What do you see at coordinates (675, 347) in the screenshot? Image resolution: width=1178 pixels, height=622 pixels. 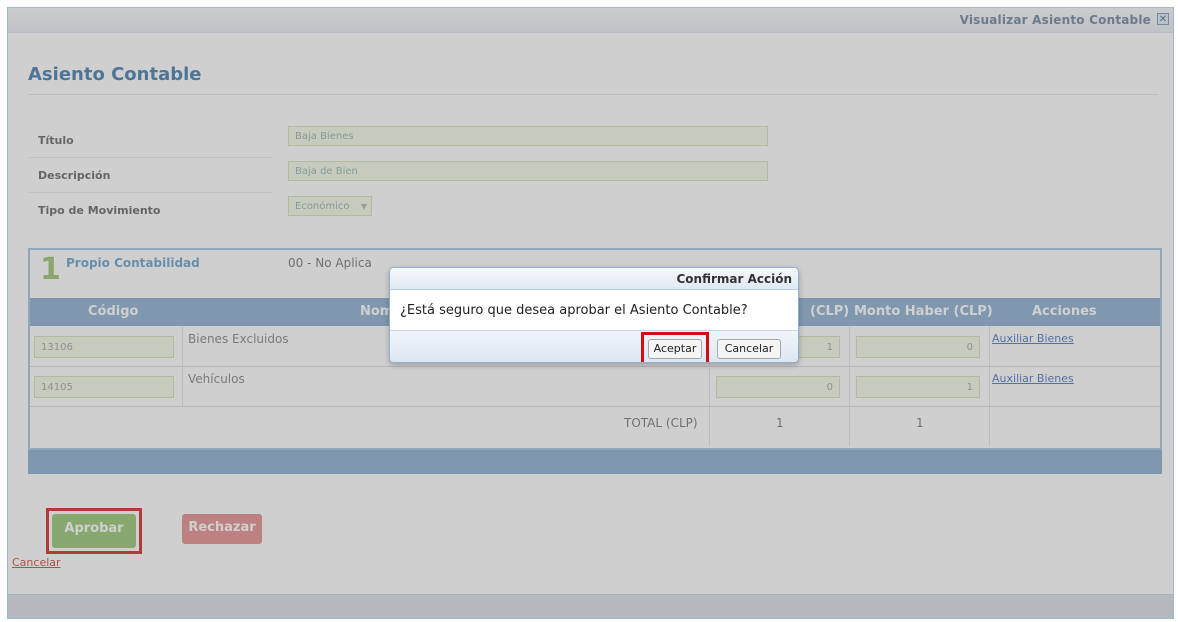 I see `accept-highlight` at bounding box center [675, 347].